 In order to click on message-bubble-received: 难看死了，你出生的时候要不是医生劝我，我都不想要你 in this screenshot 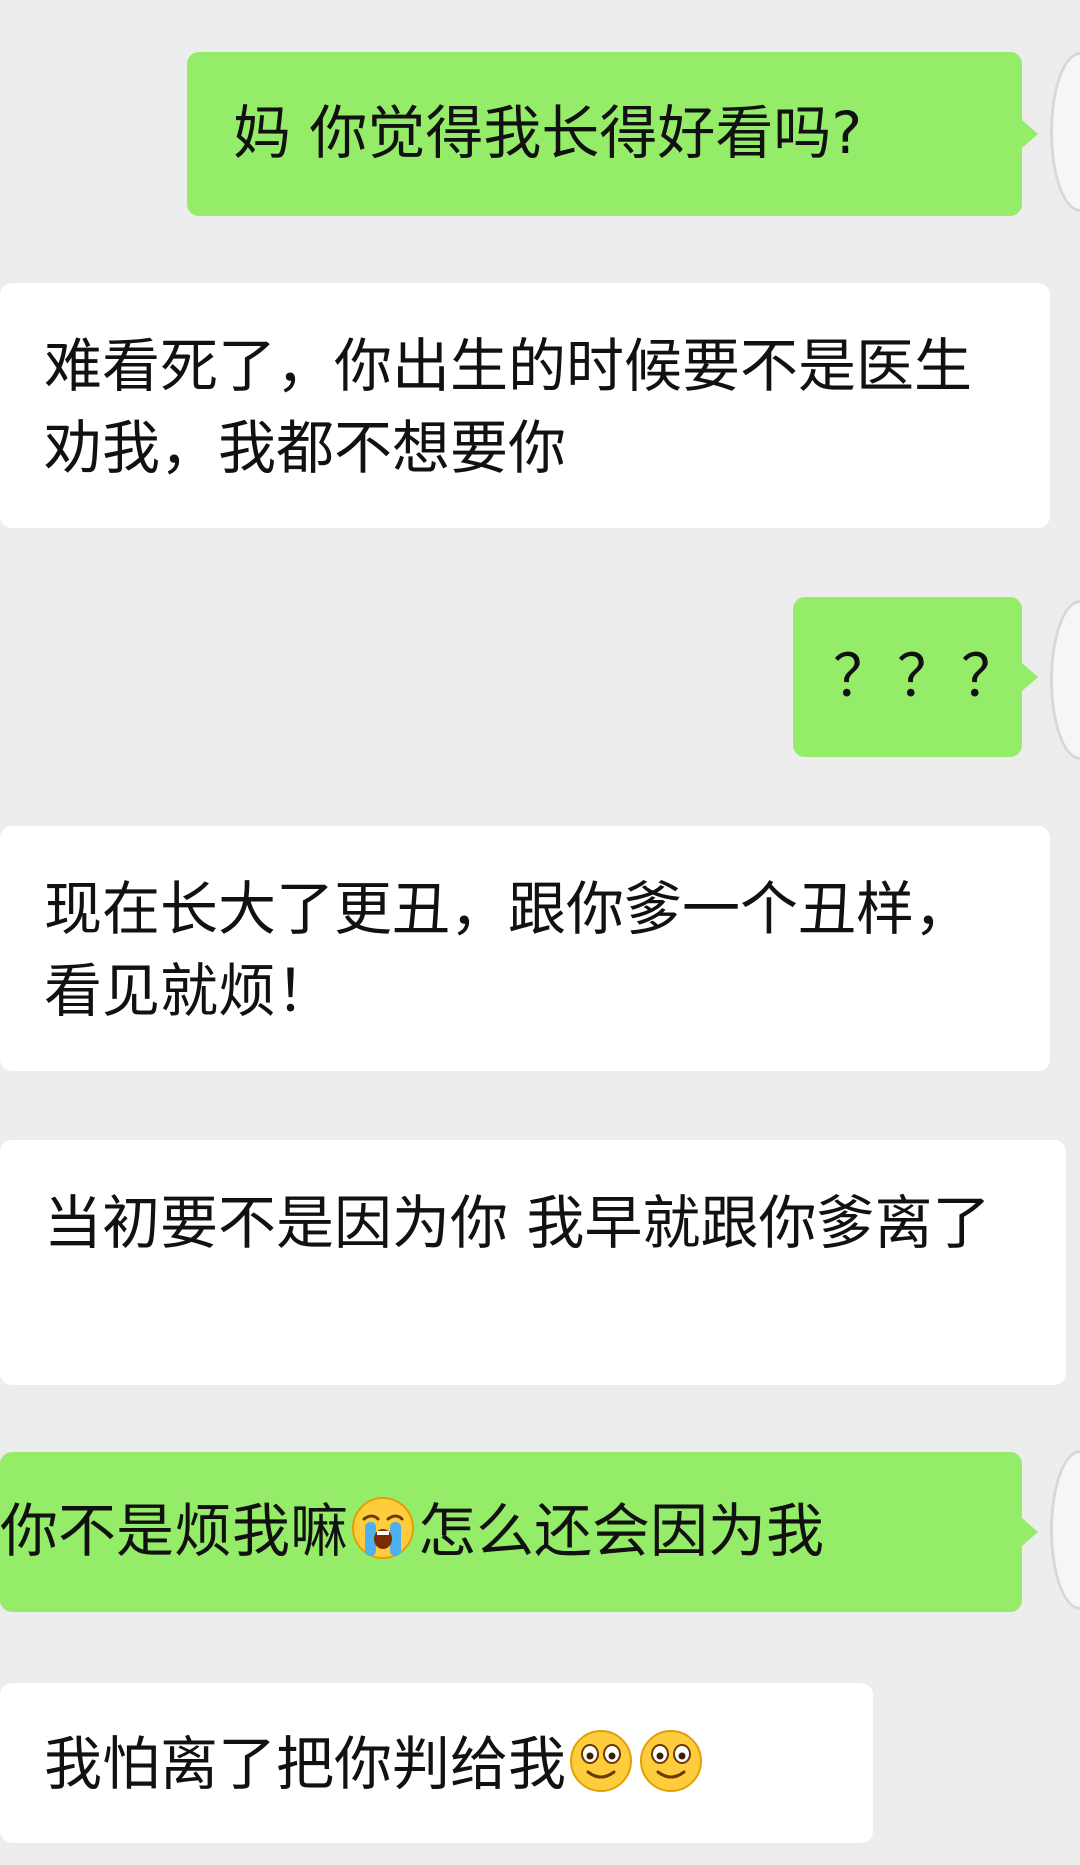, I will do `click(525, 405)`.